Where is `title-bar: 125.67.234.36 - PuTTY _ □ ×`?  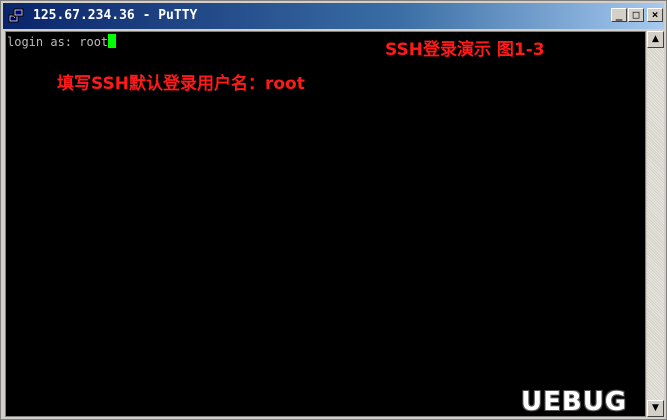
title-bar: 125.67.234.36 - PuTTY _ □ × is located at coordinates (333, 16).